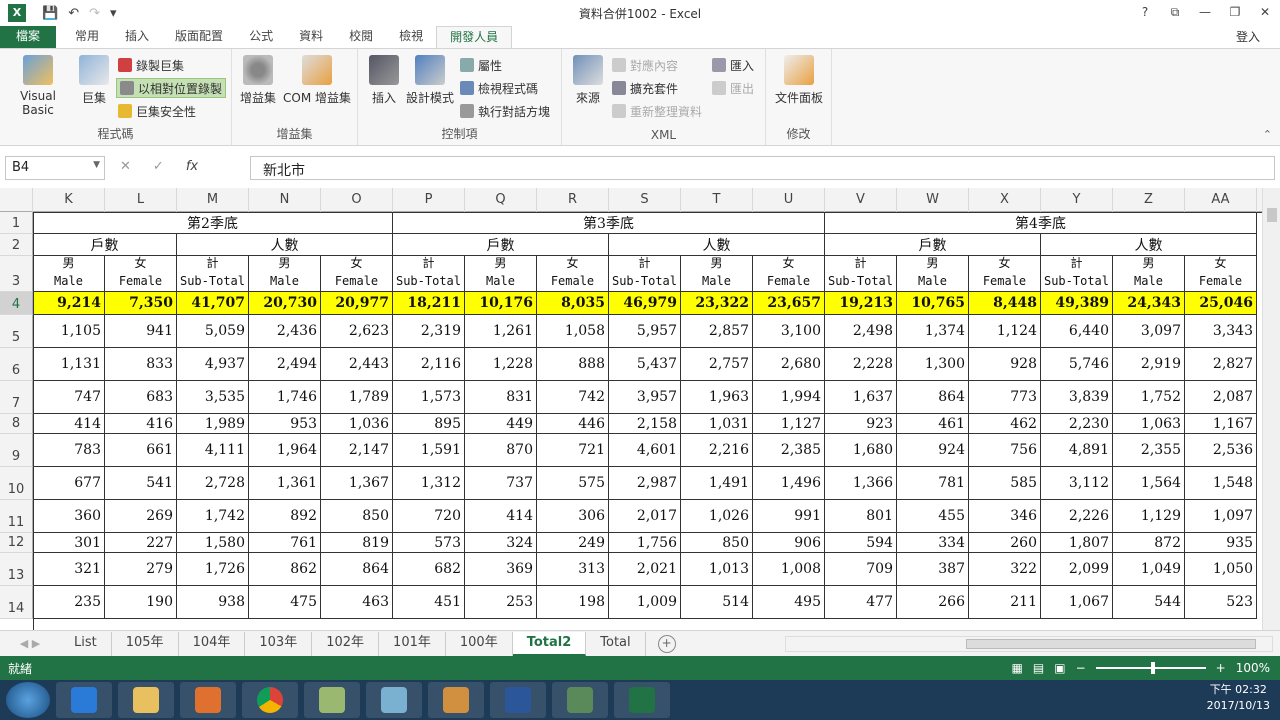  Describe the element at coordinates (96, 165) in the screenshot. I see `name-box-dropdown-icon: ▼` at that location.